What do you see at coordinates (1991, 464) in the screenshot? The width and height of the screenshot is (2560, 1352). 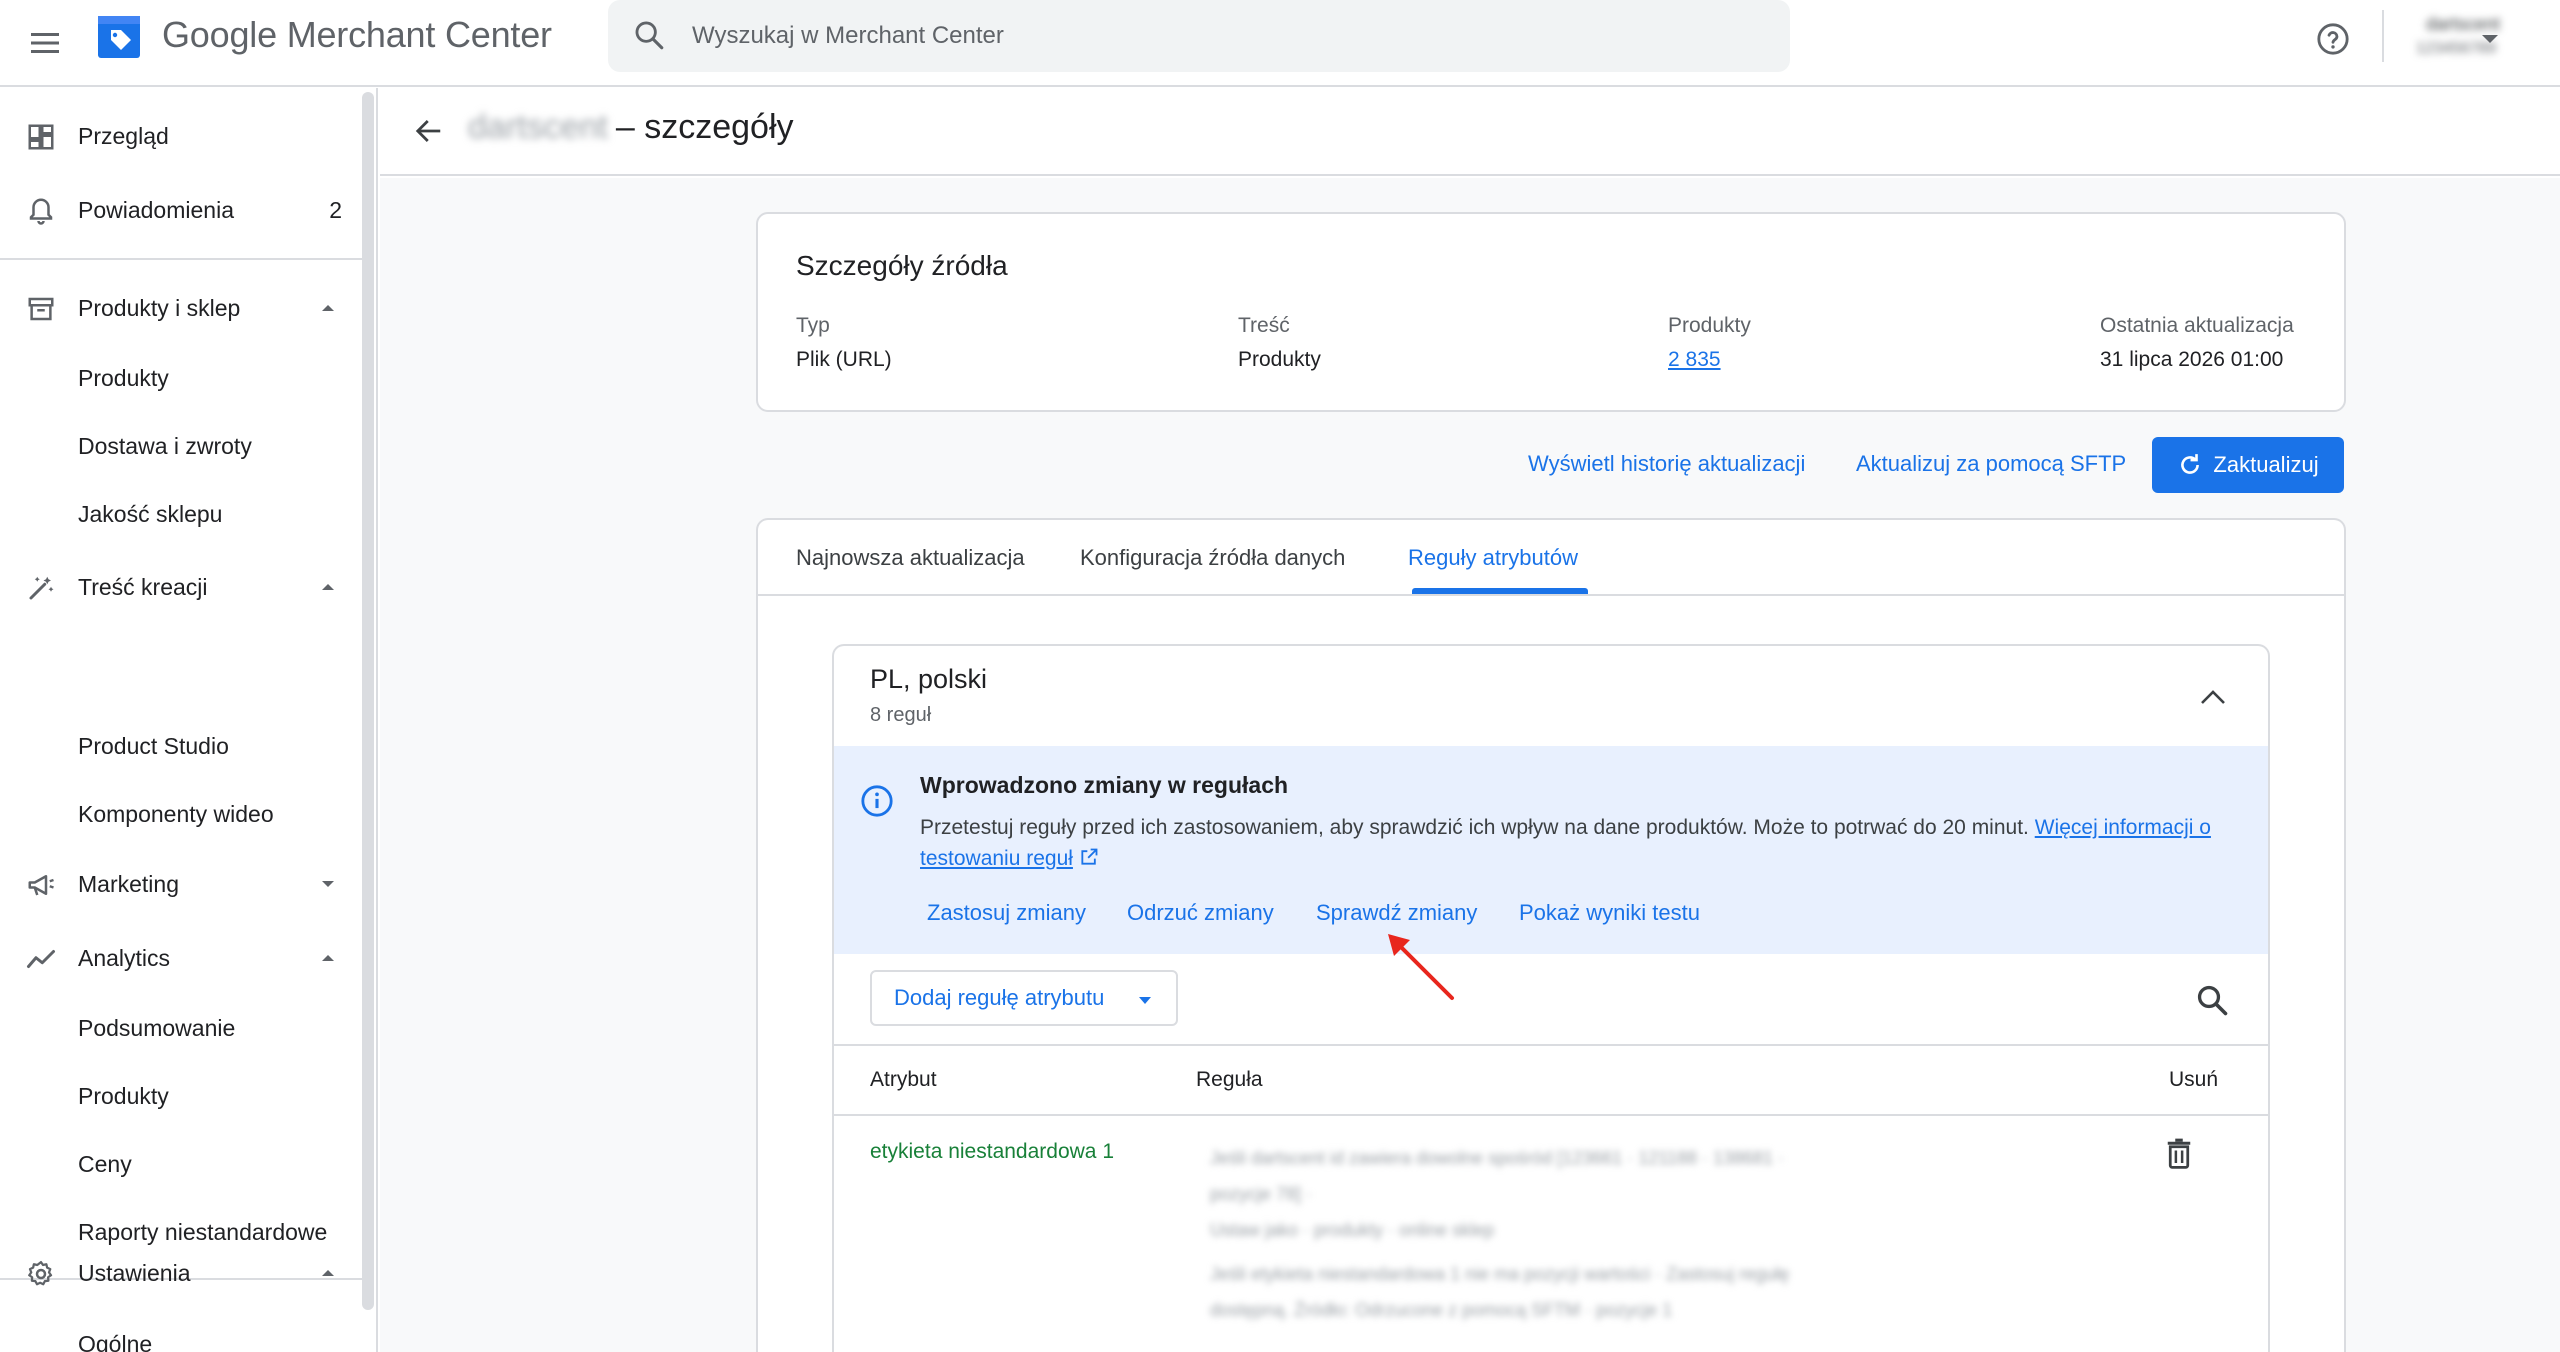 I see `update-via-sftp-button: Aktualizuj za pomocą SFTP` at bounding box center [1991, 464].